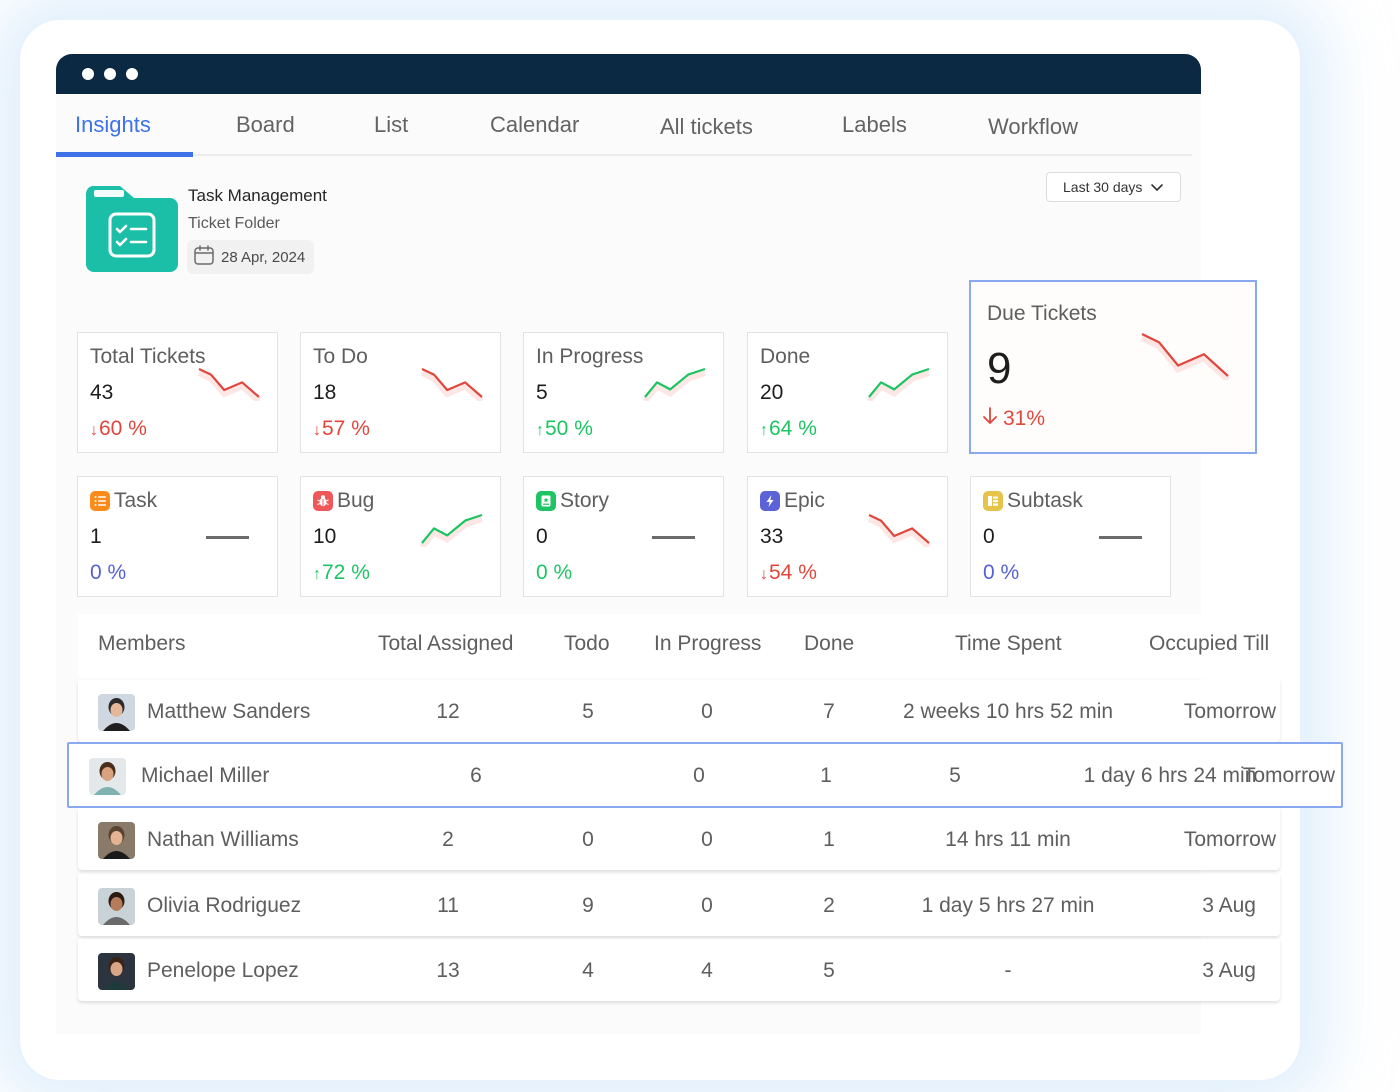 This screenshot has height=1092, width=1400. What do you see at coordinates (534, 125) in the screenshot?
I see `tab-calendar: Calendar` at bounding box center [534, 125].